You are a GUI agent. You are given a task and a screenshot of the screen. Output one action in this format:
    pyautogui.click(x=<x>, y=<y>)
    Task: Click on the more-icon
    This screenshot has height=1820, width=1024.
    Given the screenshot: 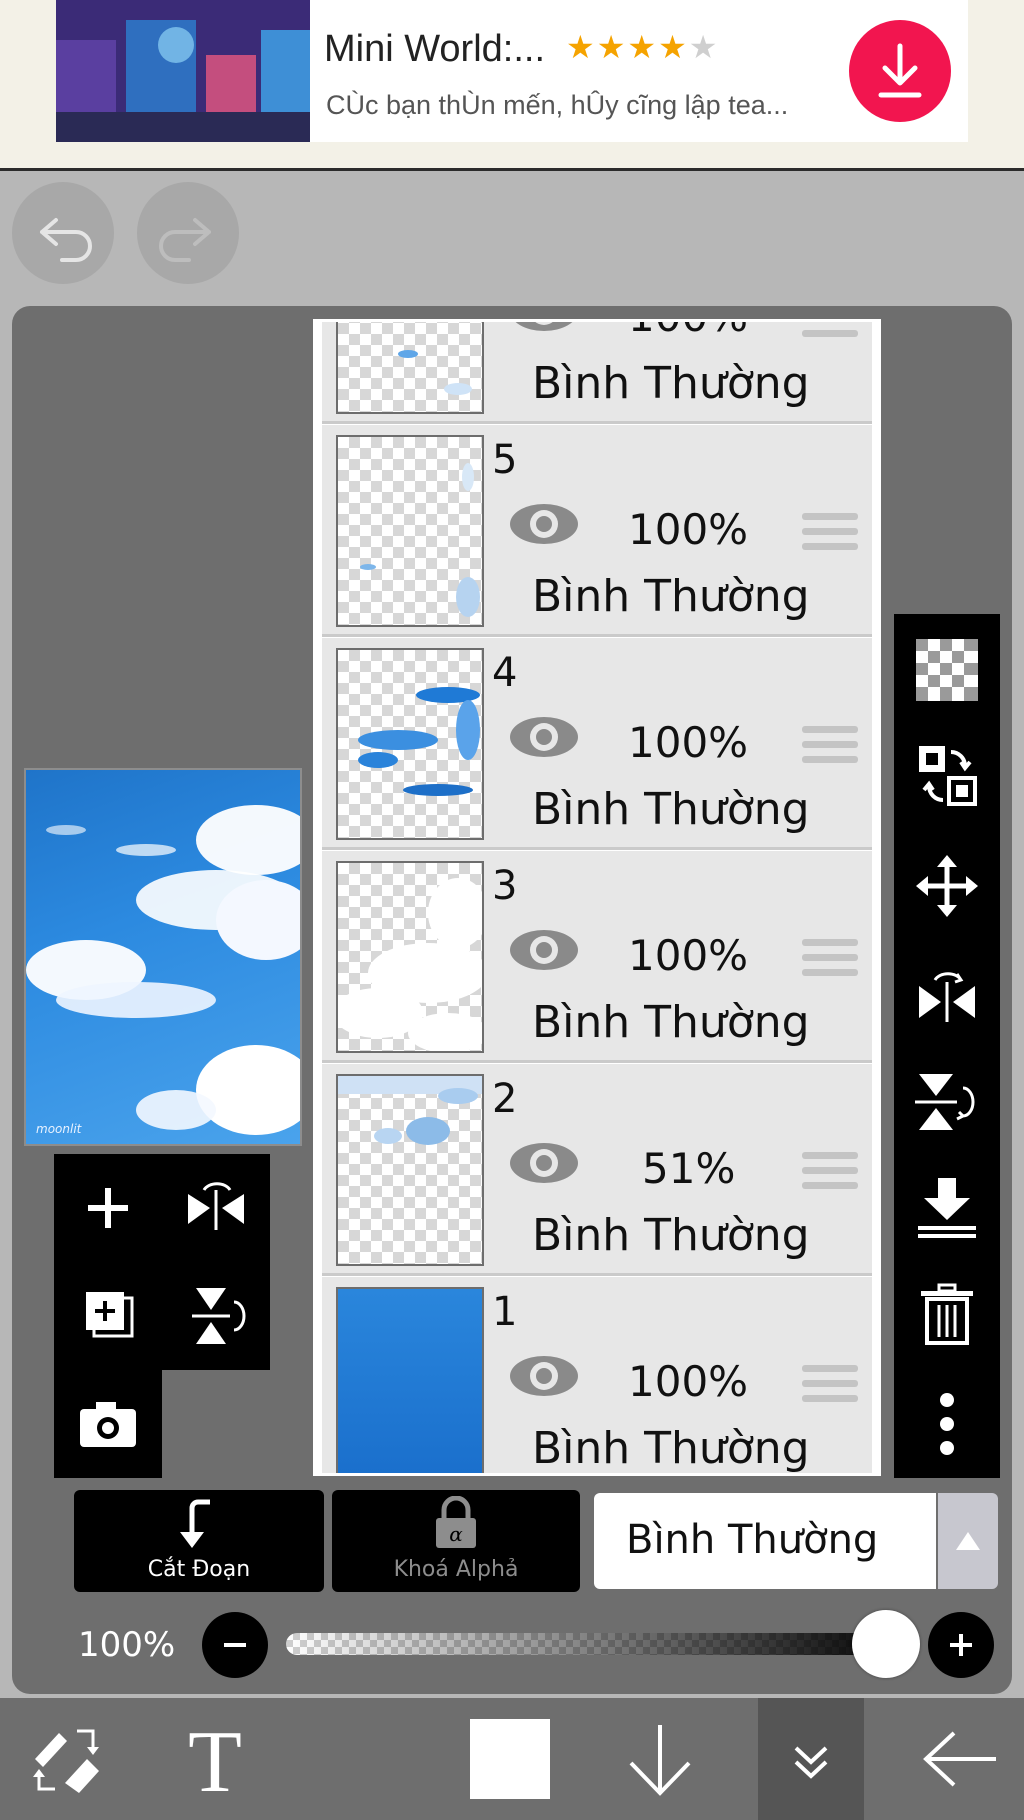 What is the action you would take?
    pyautogui.click(x=947, y=1424)
    